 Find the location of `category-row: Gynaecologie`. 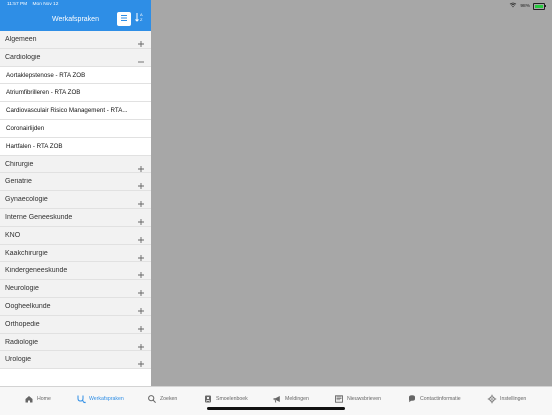

category-row: Gynaecologie is located at coordinates (75, 200).